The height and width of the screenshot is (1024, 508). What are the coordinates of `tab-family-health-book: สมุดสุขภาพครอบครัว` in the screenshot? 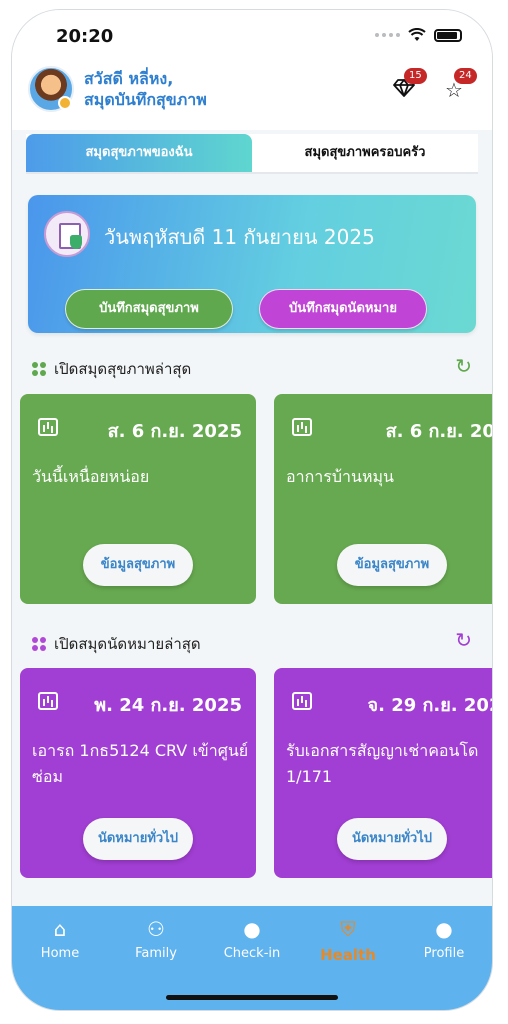 It's located at (365, 153).